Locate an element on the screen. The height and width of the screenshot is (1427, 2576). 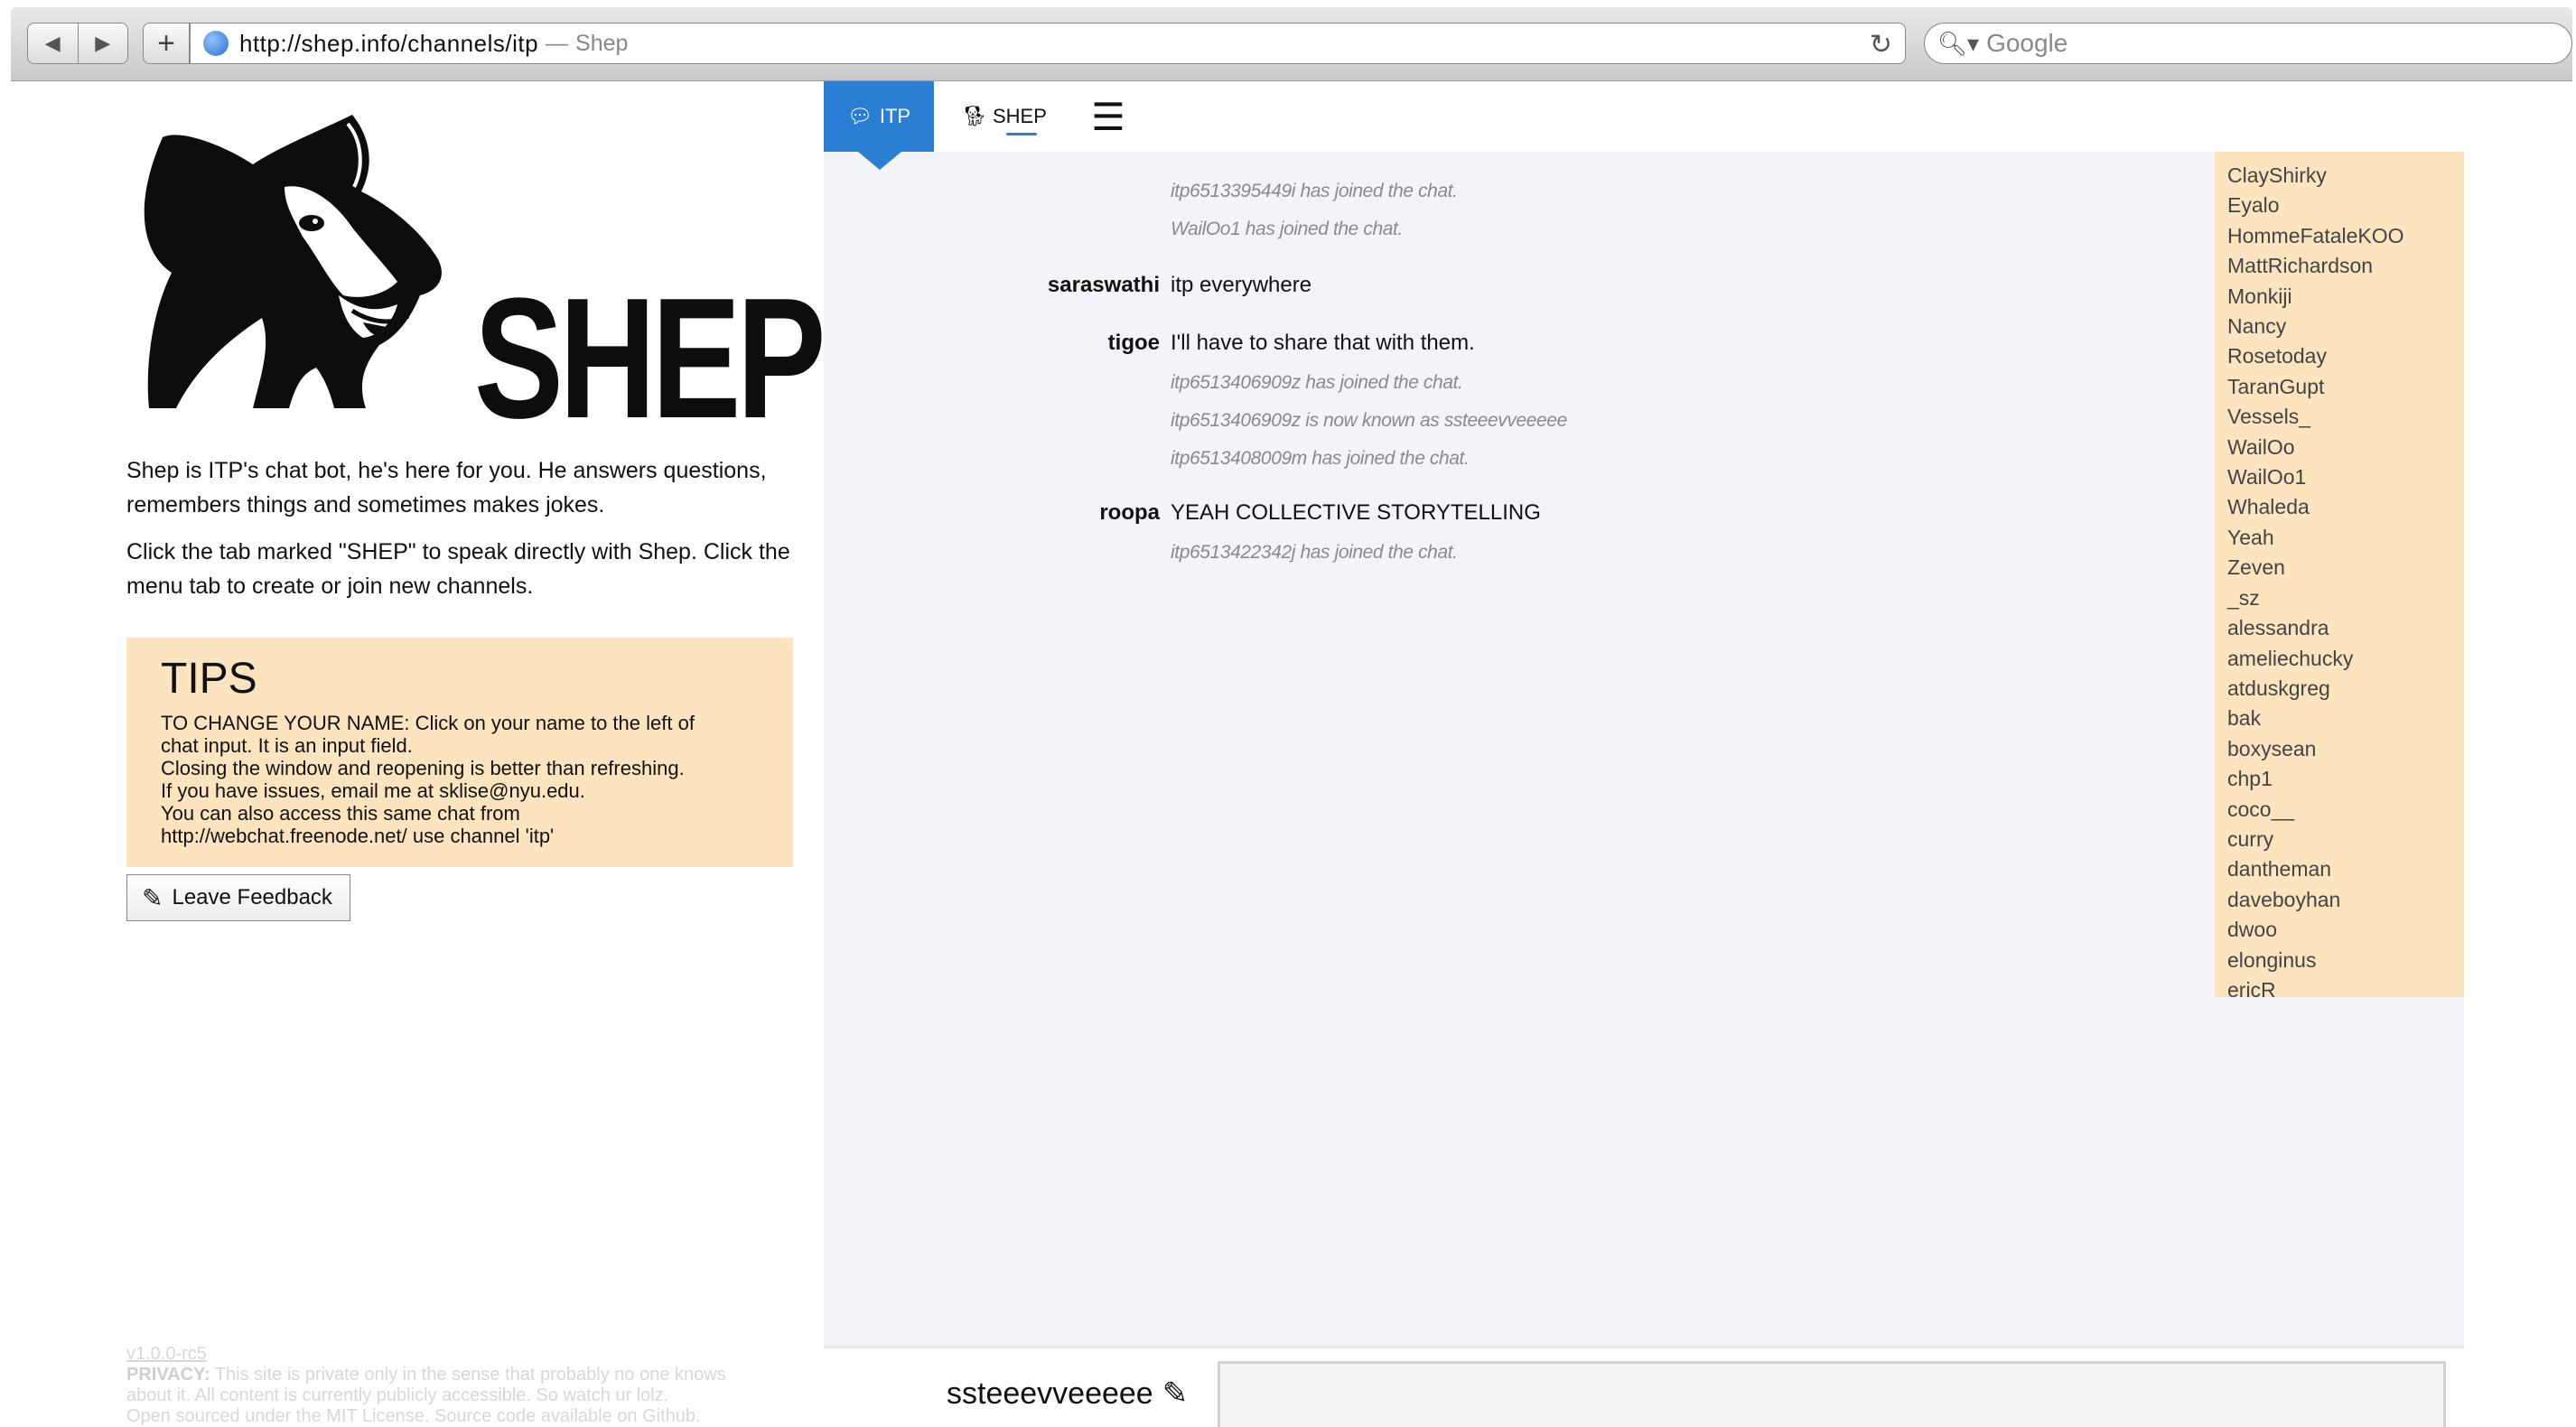
user-list-item: TaranGupt is located at coordinates (2345, 387).